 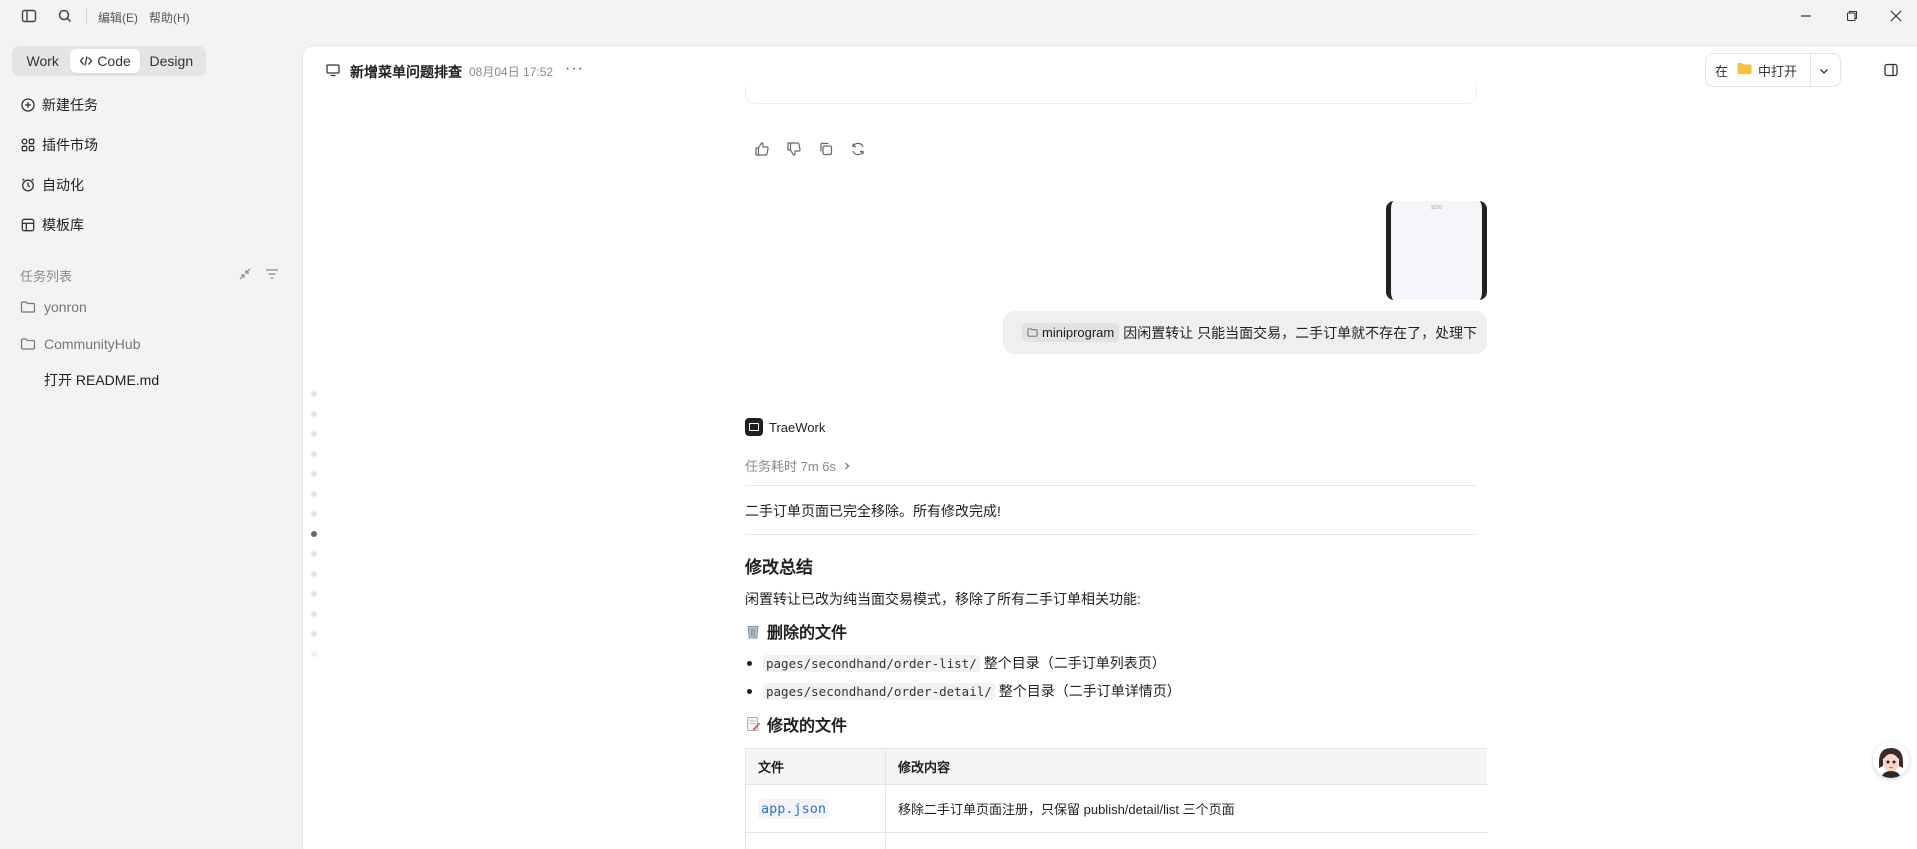 What do you see at coordinates (28, 145) in the screenshot?
I see `plugins-icon` at bounding box center [28, 145].